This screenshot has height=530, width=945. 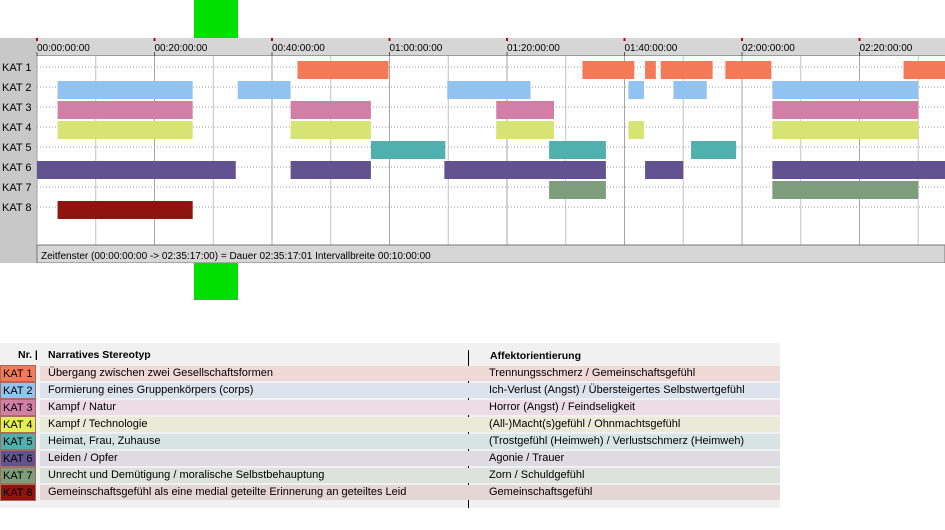 What do you see at coordinates (17, 108) in the screenshot?
I see `row-label: KAT 3` at bounding box center [17, 108].